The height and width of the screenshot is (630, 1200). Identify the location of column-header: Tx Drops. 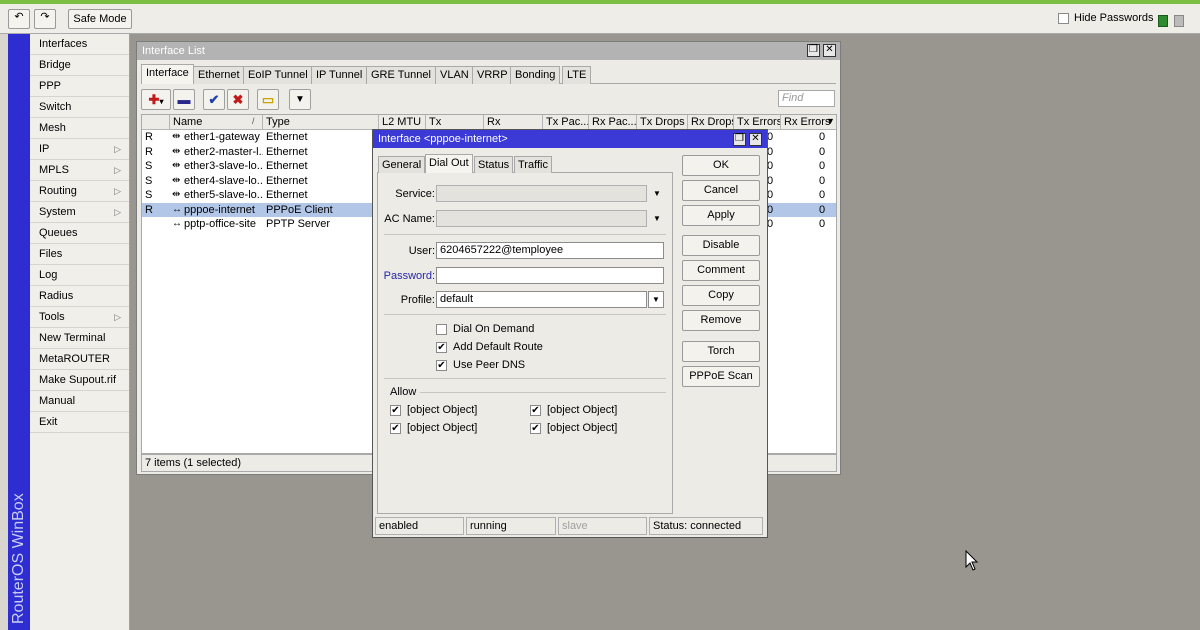
(662, 122).